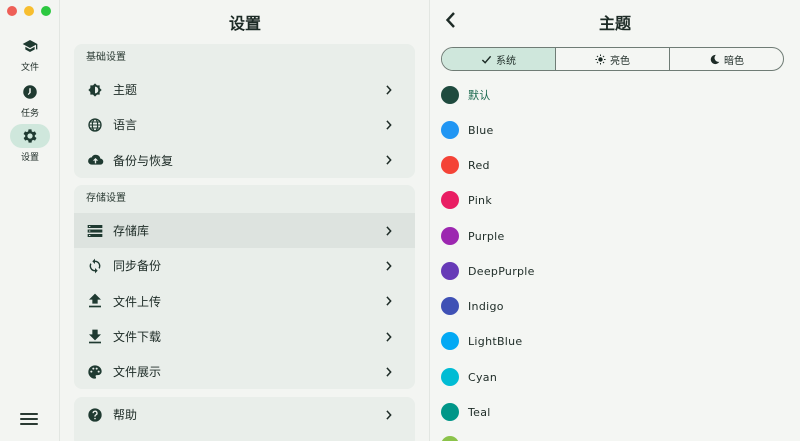 The width and height of the screenshot is (800, 441). I want to click on color-name: Indigo, so click(486, 306).